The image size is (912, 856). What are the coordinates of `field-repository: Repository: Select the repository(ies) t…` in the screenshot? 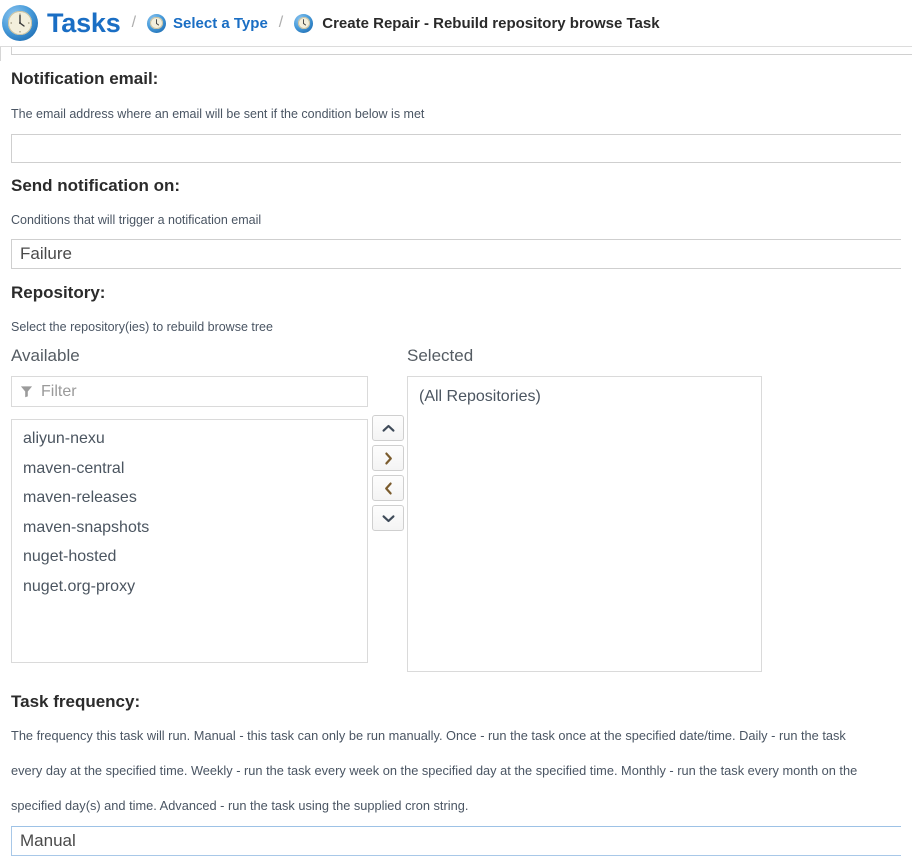 It's located at (456, 309).